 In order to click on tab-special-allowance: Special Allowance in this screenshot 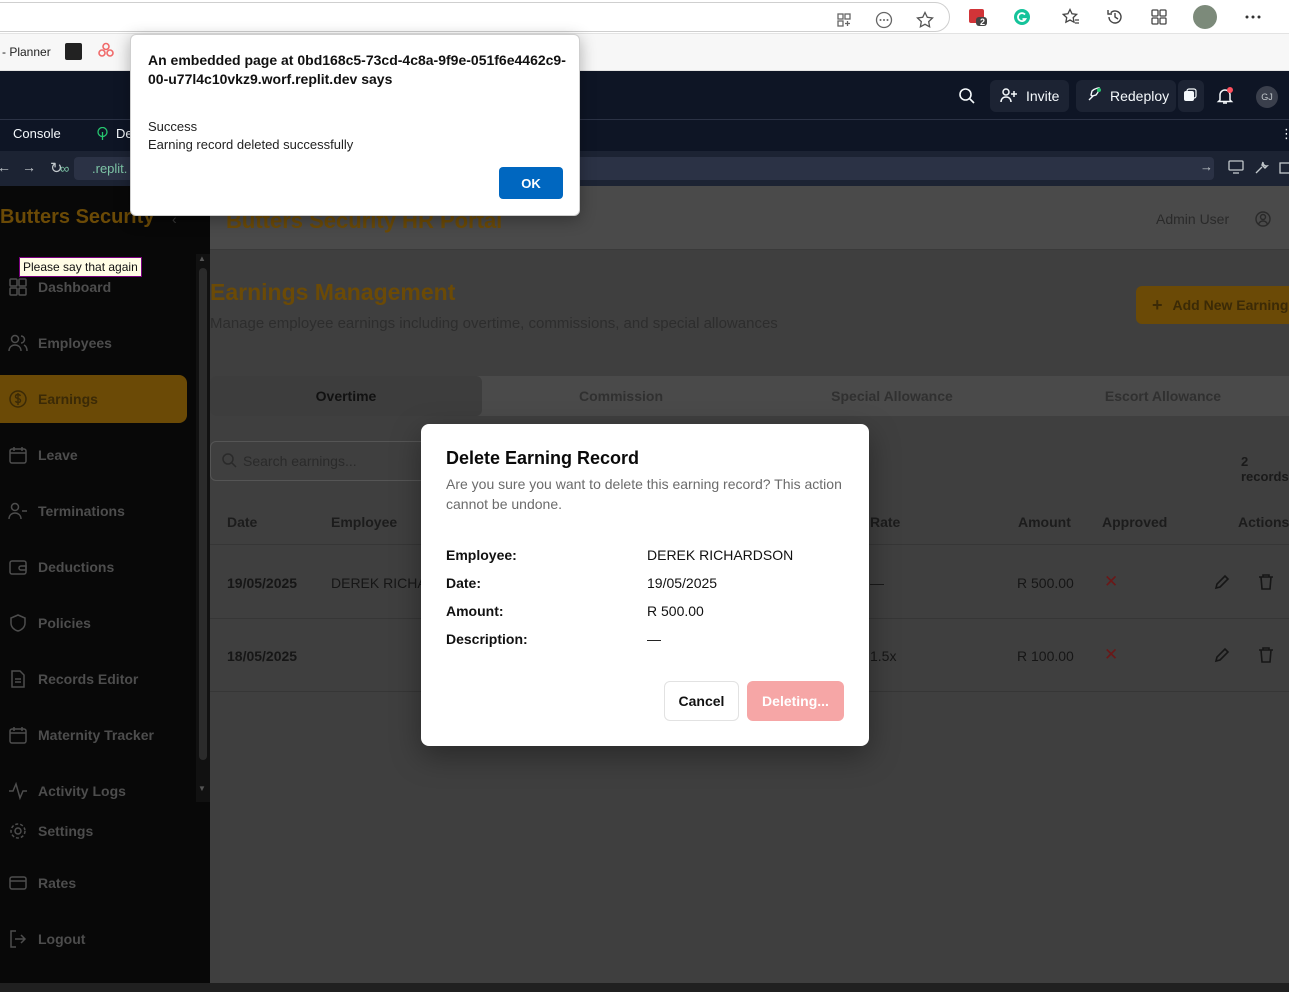, I will do `click(892, 396)`.